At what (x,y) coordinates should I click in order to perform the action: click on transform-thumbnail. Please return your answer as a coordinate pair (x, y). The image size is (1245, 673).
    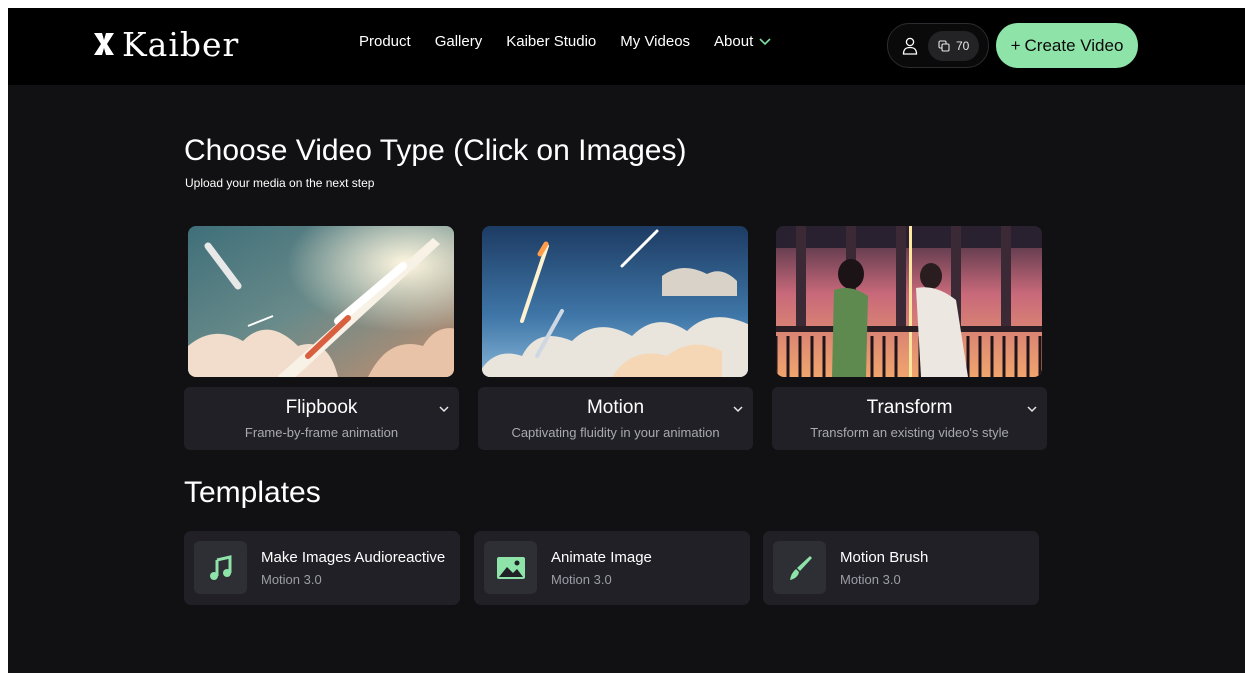
    Looking at the image, I should click on (909, 301).